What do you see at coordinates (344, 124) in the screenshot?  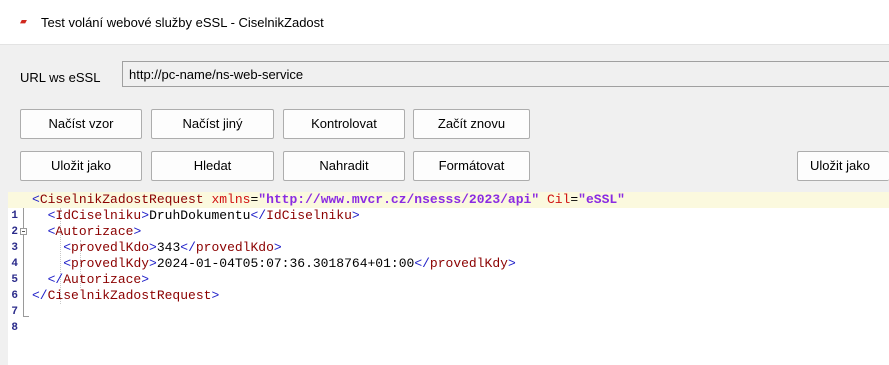 I see `validate-button: Kontrolovat` at bounding box center [344, 124].